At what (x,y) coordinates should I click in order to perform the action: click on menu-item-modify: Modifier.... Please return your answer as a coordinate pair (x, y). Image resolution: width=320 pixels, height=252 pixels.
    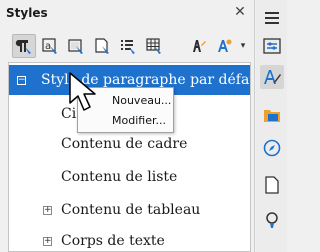
    Looking at the image, I should click on (139, 121).